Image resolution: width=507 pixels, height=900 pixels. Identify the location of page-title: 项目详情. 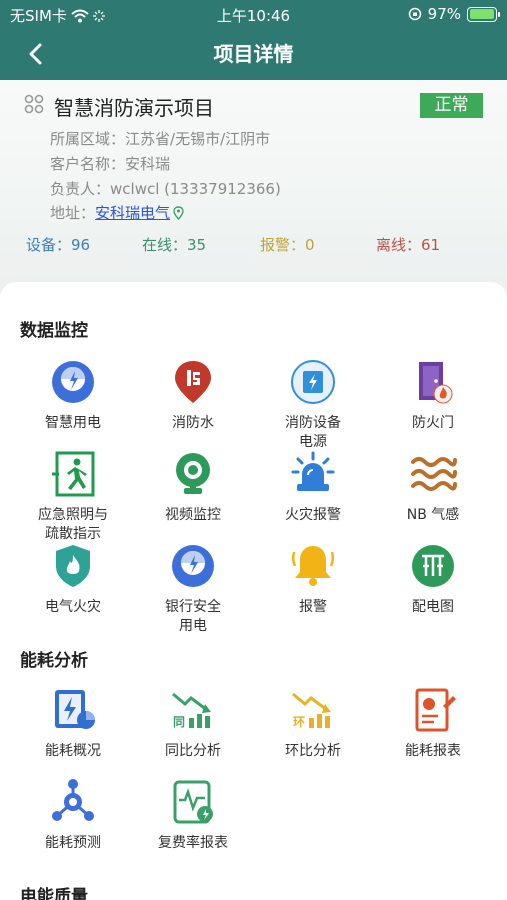
(253, 54).